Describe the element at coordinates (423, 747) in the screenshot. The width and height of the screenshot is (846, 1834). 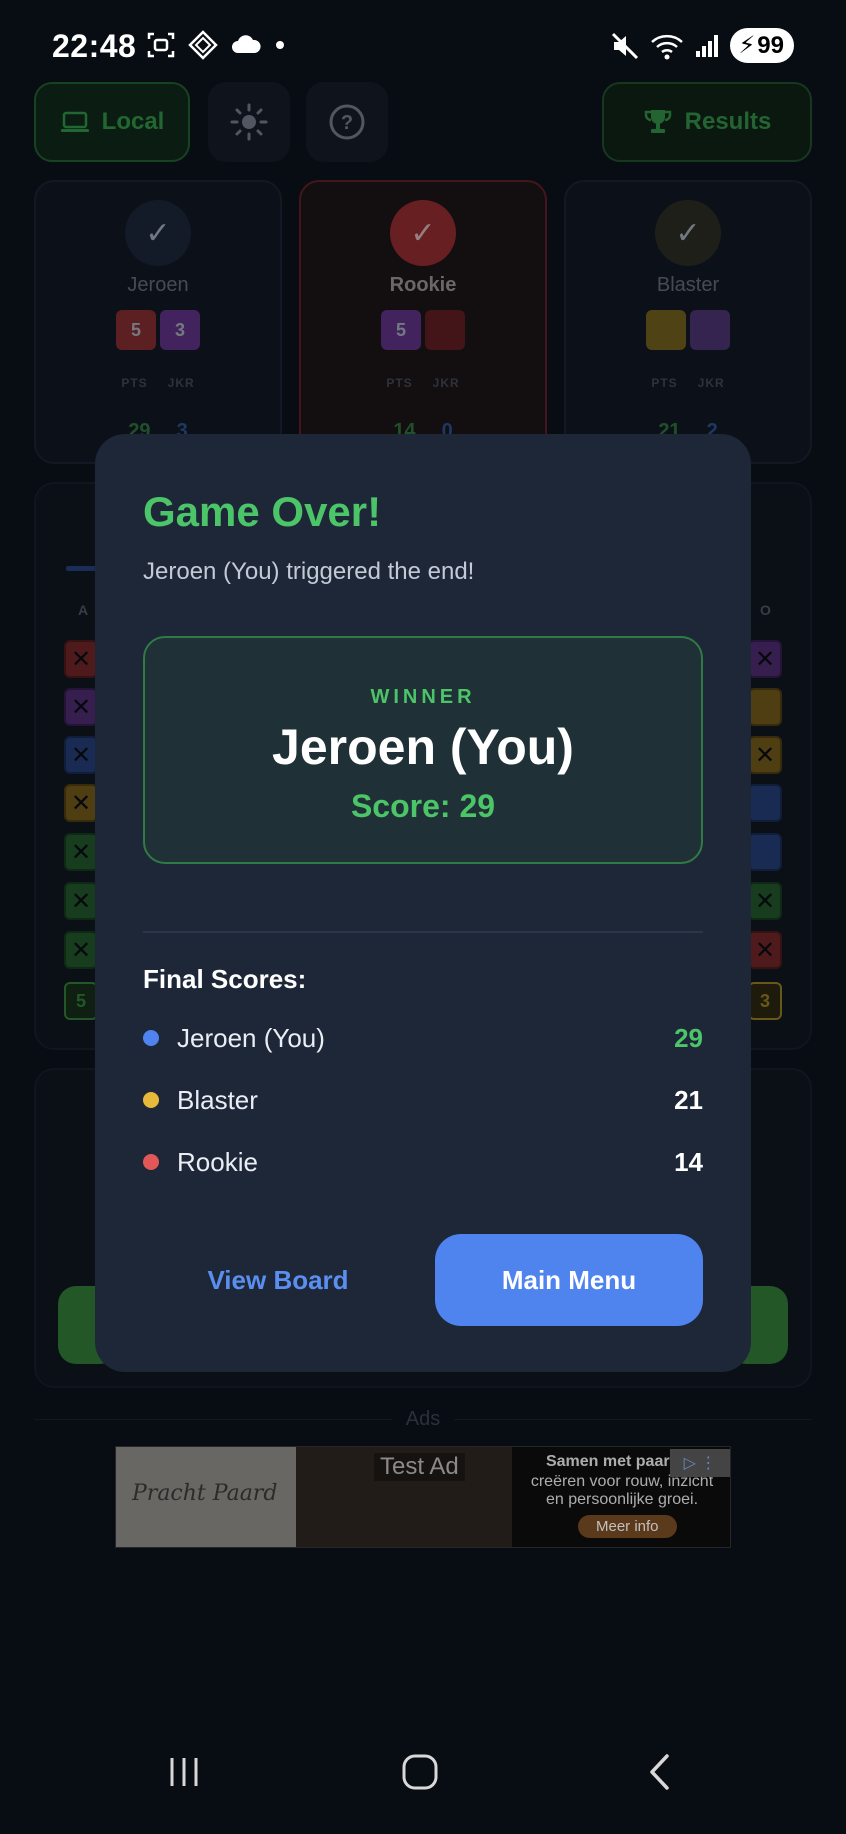
I see `winner-name: Jeroen (You)` at that location.